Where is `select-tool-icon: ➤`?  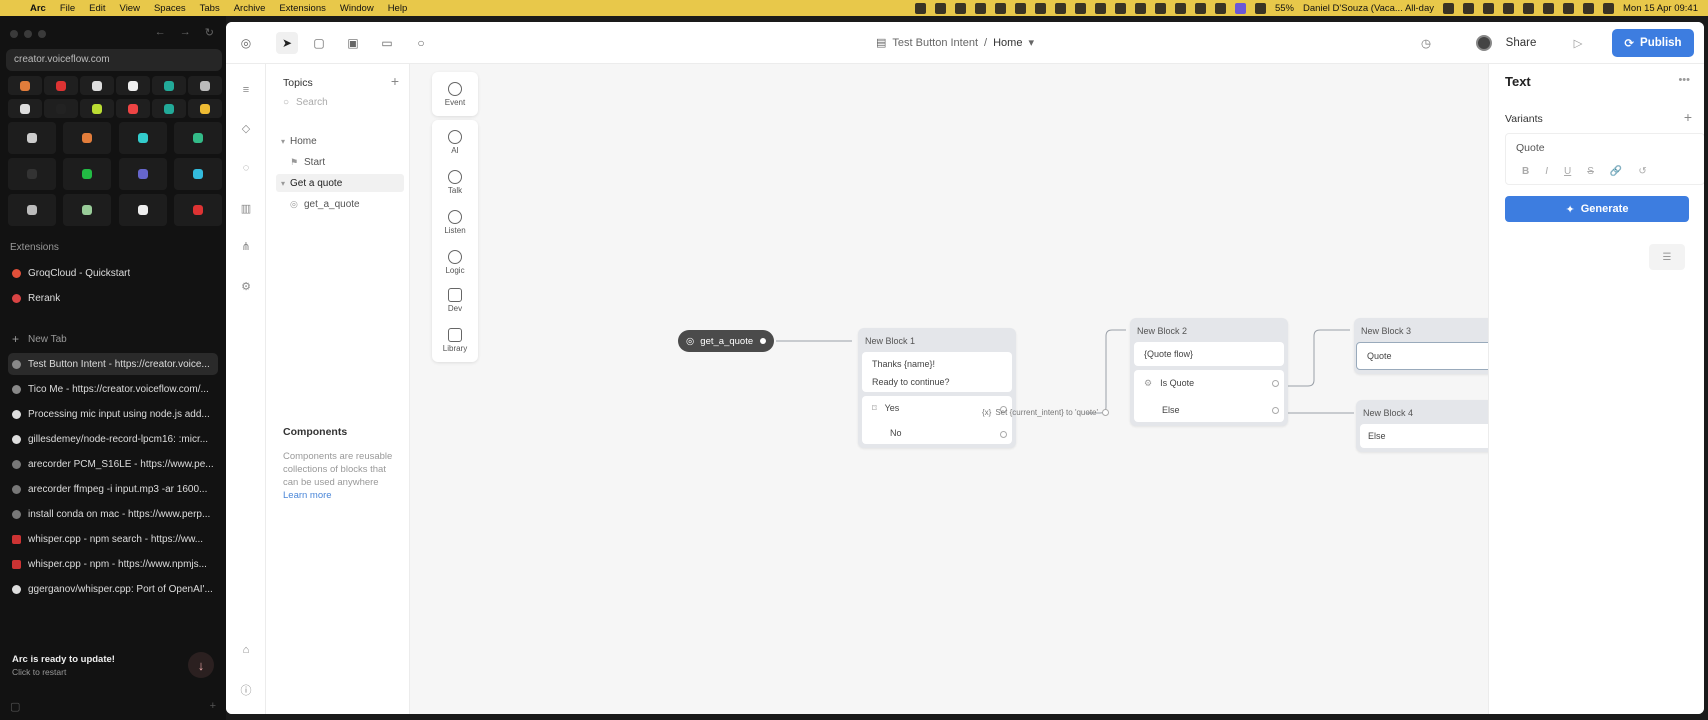
select-tool-icon: ➤ is located at coordinates (287, 43).